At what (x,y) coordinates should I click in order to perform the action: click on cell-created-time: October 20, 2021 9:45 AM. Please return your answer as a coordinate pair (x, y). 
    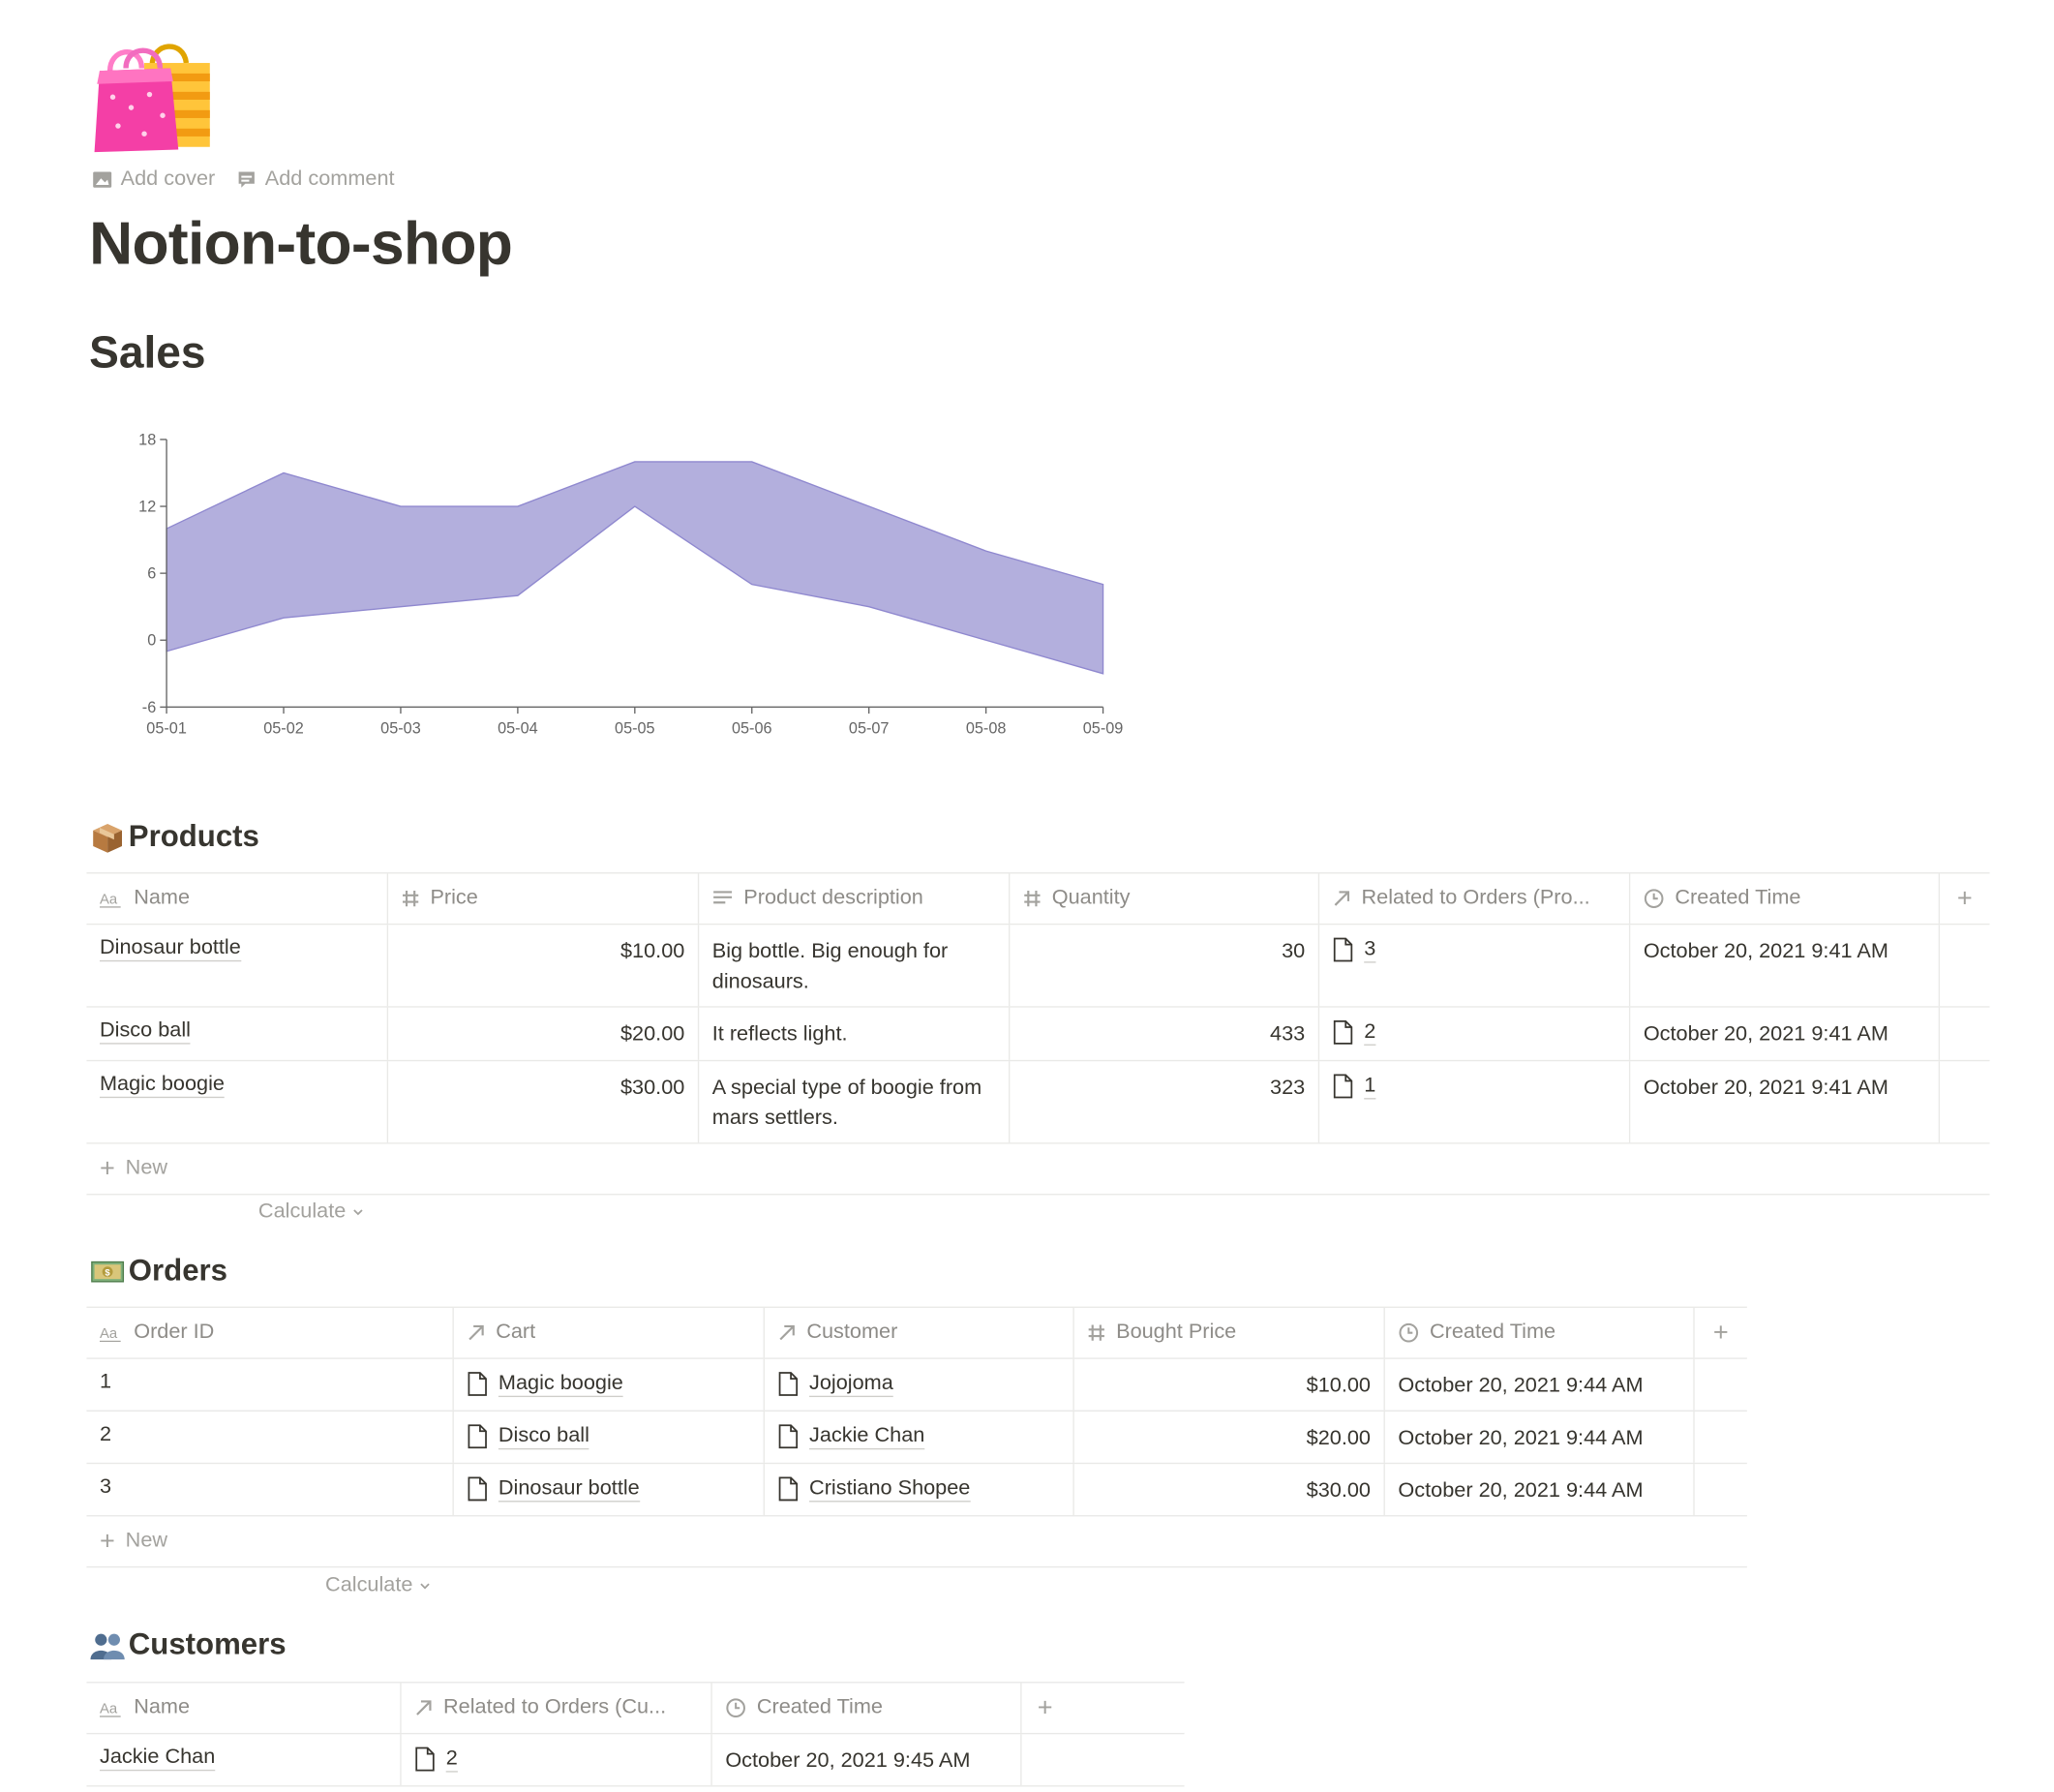
    Looking at the image, I should click on (867, 1760).